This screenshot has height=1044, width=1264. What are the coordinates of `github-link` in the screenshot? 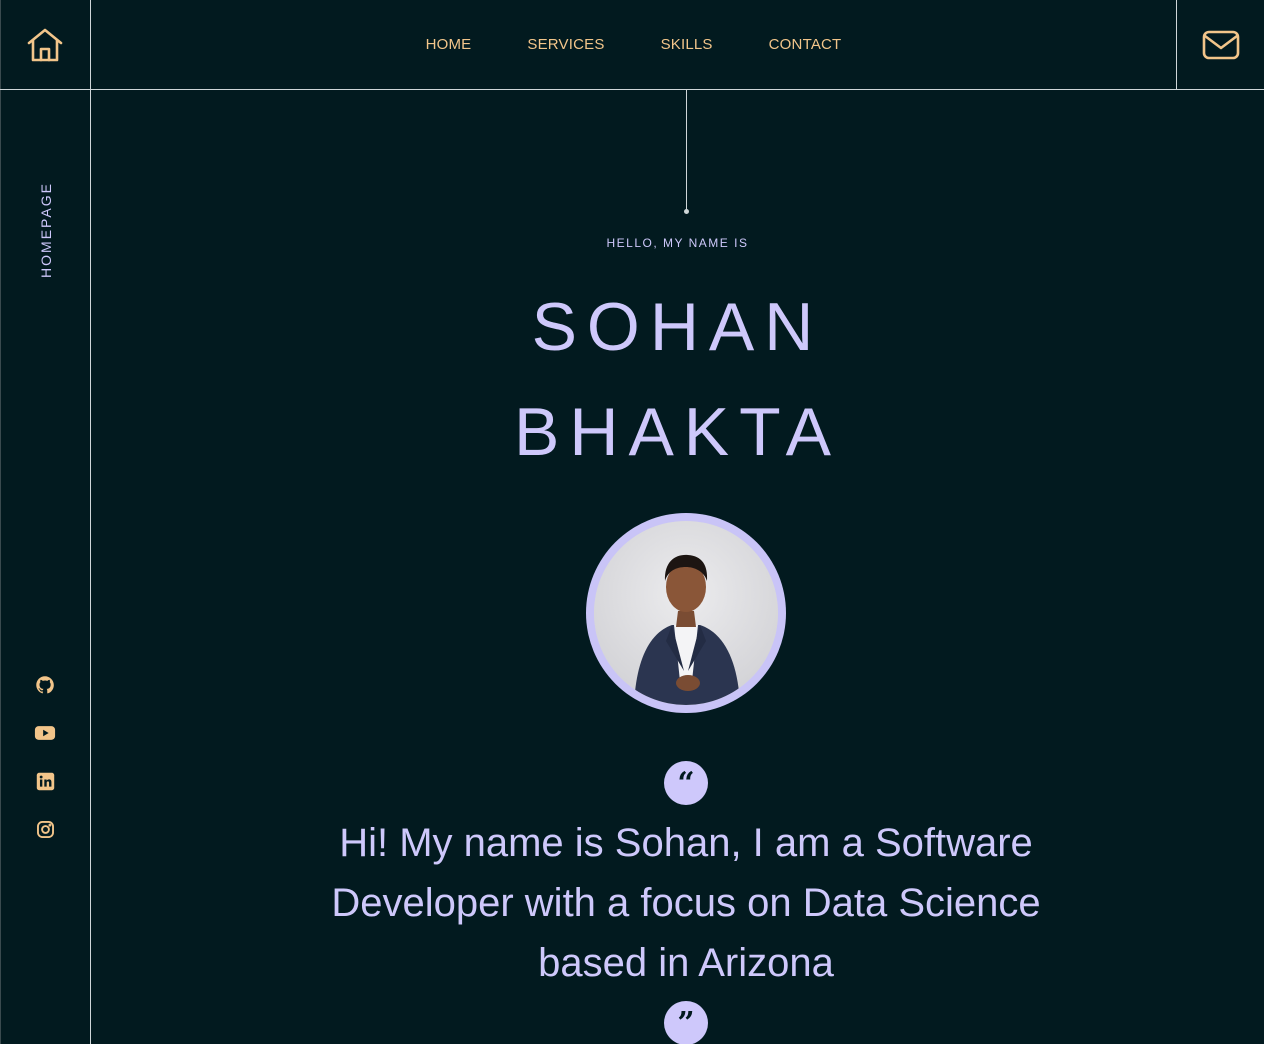 It's located at (45, 685).